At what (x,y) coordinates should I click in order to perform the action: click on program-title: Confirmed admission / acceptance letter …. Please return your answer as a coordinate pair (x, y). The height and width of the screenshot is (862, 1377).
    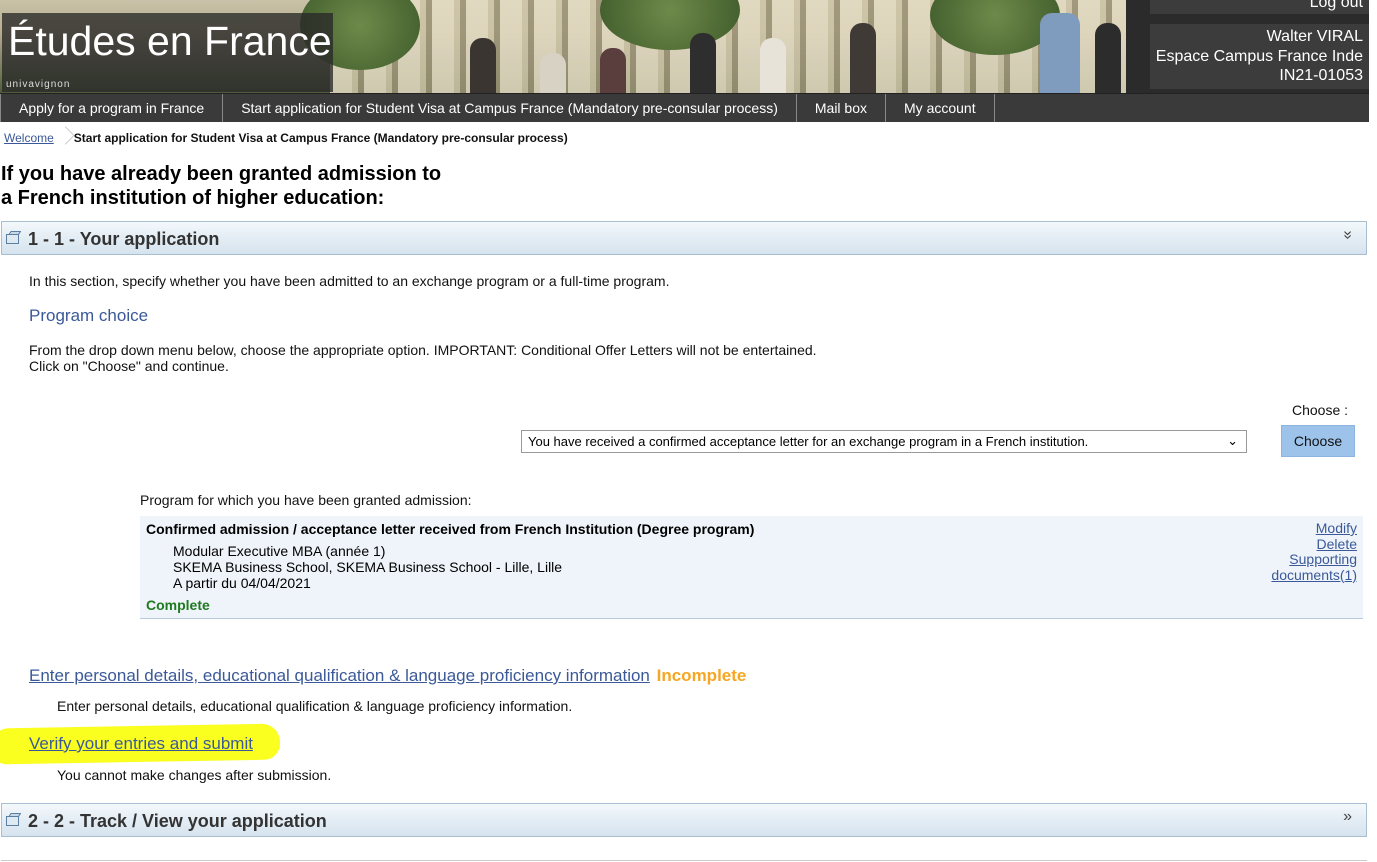
    Looking at the image, I should click on (450, 529).